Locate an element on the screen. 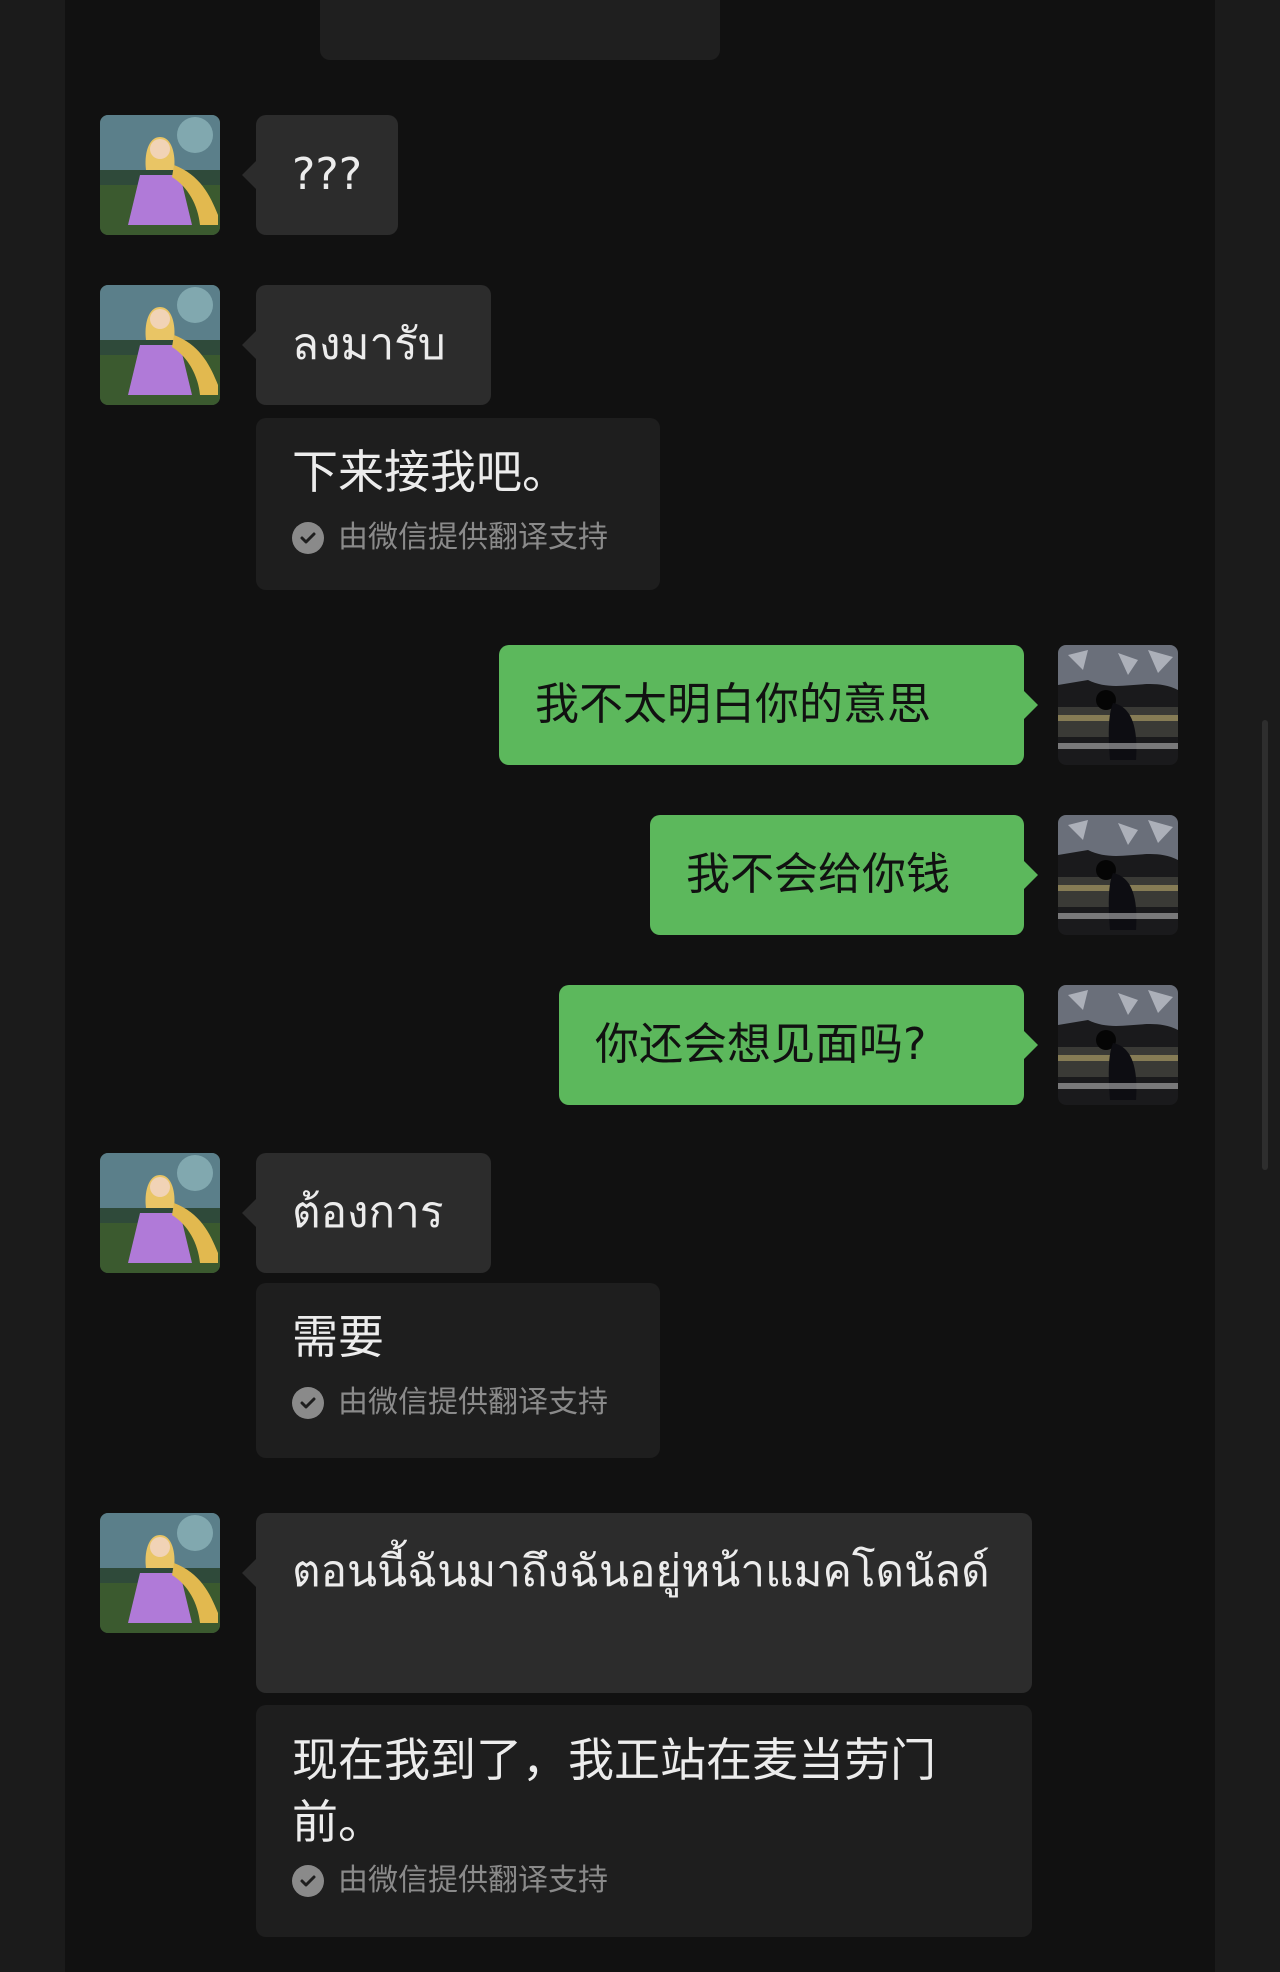 The image size is (1280, 1972). message-bubble-outgoing: 我不太明白你的意思 is located at coordinates (768, 705).